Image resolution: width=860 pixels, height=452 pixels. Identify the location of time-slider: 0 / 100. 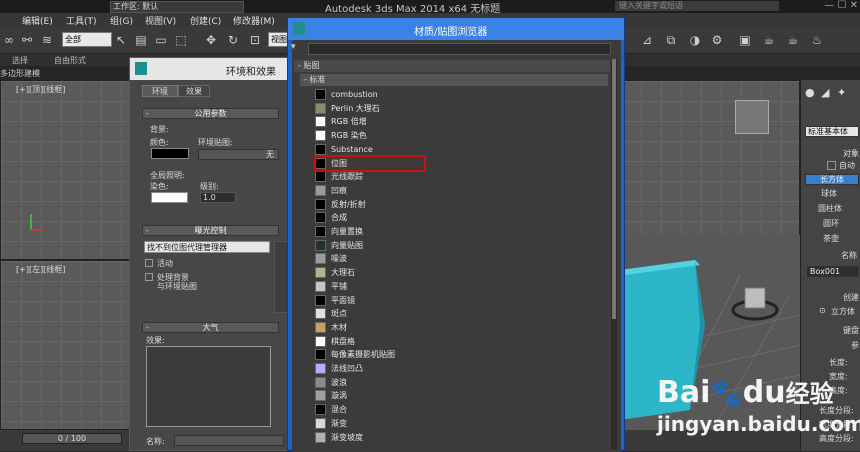
(72, 438).